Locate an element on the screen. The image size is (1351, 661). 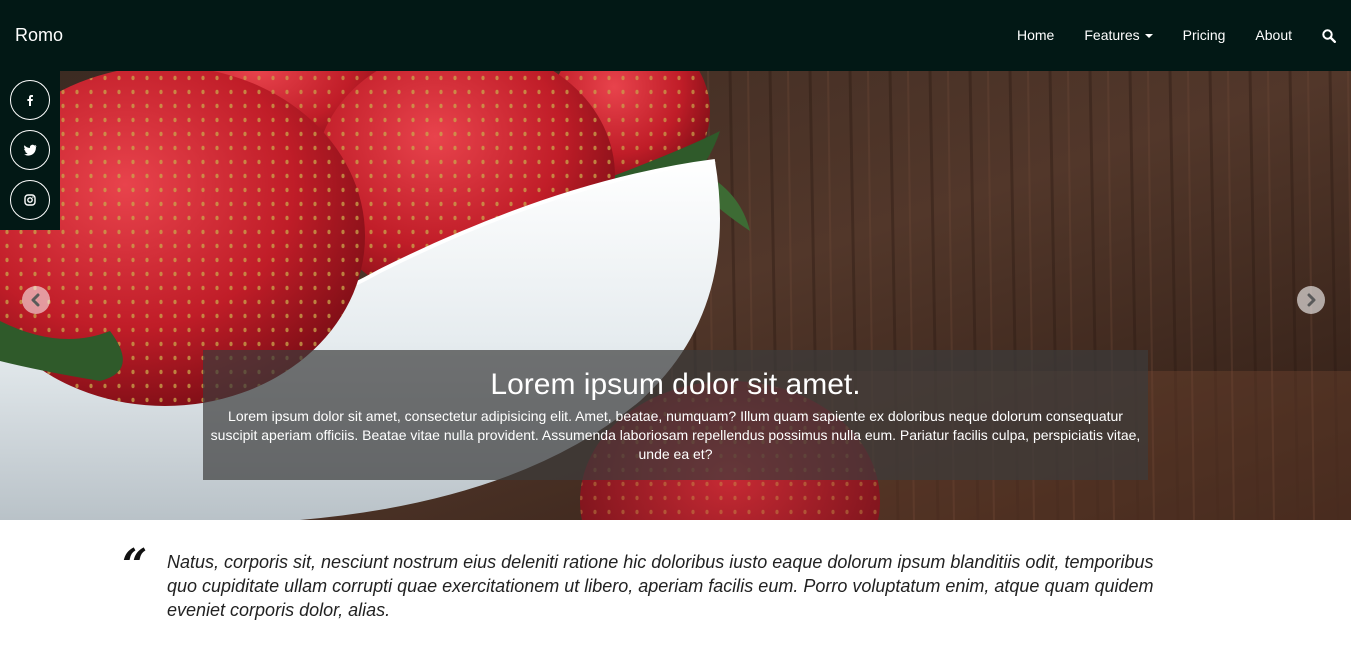
nav-link-home: Home is located at coordinates (1035, 35).